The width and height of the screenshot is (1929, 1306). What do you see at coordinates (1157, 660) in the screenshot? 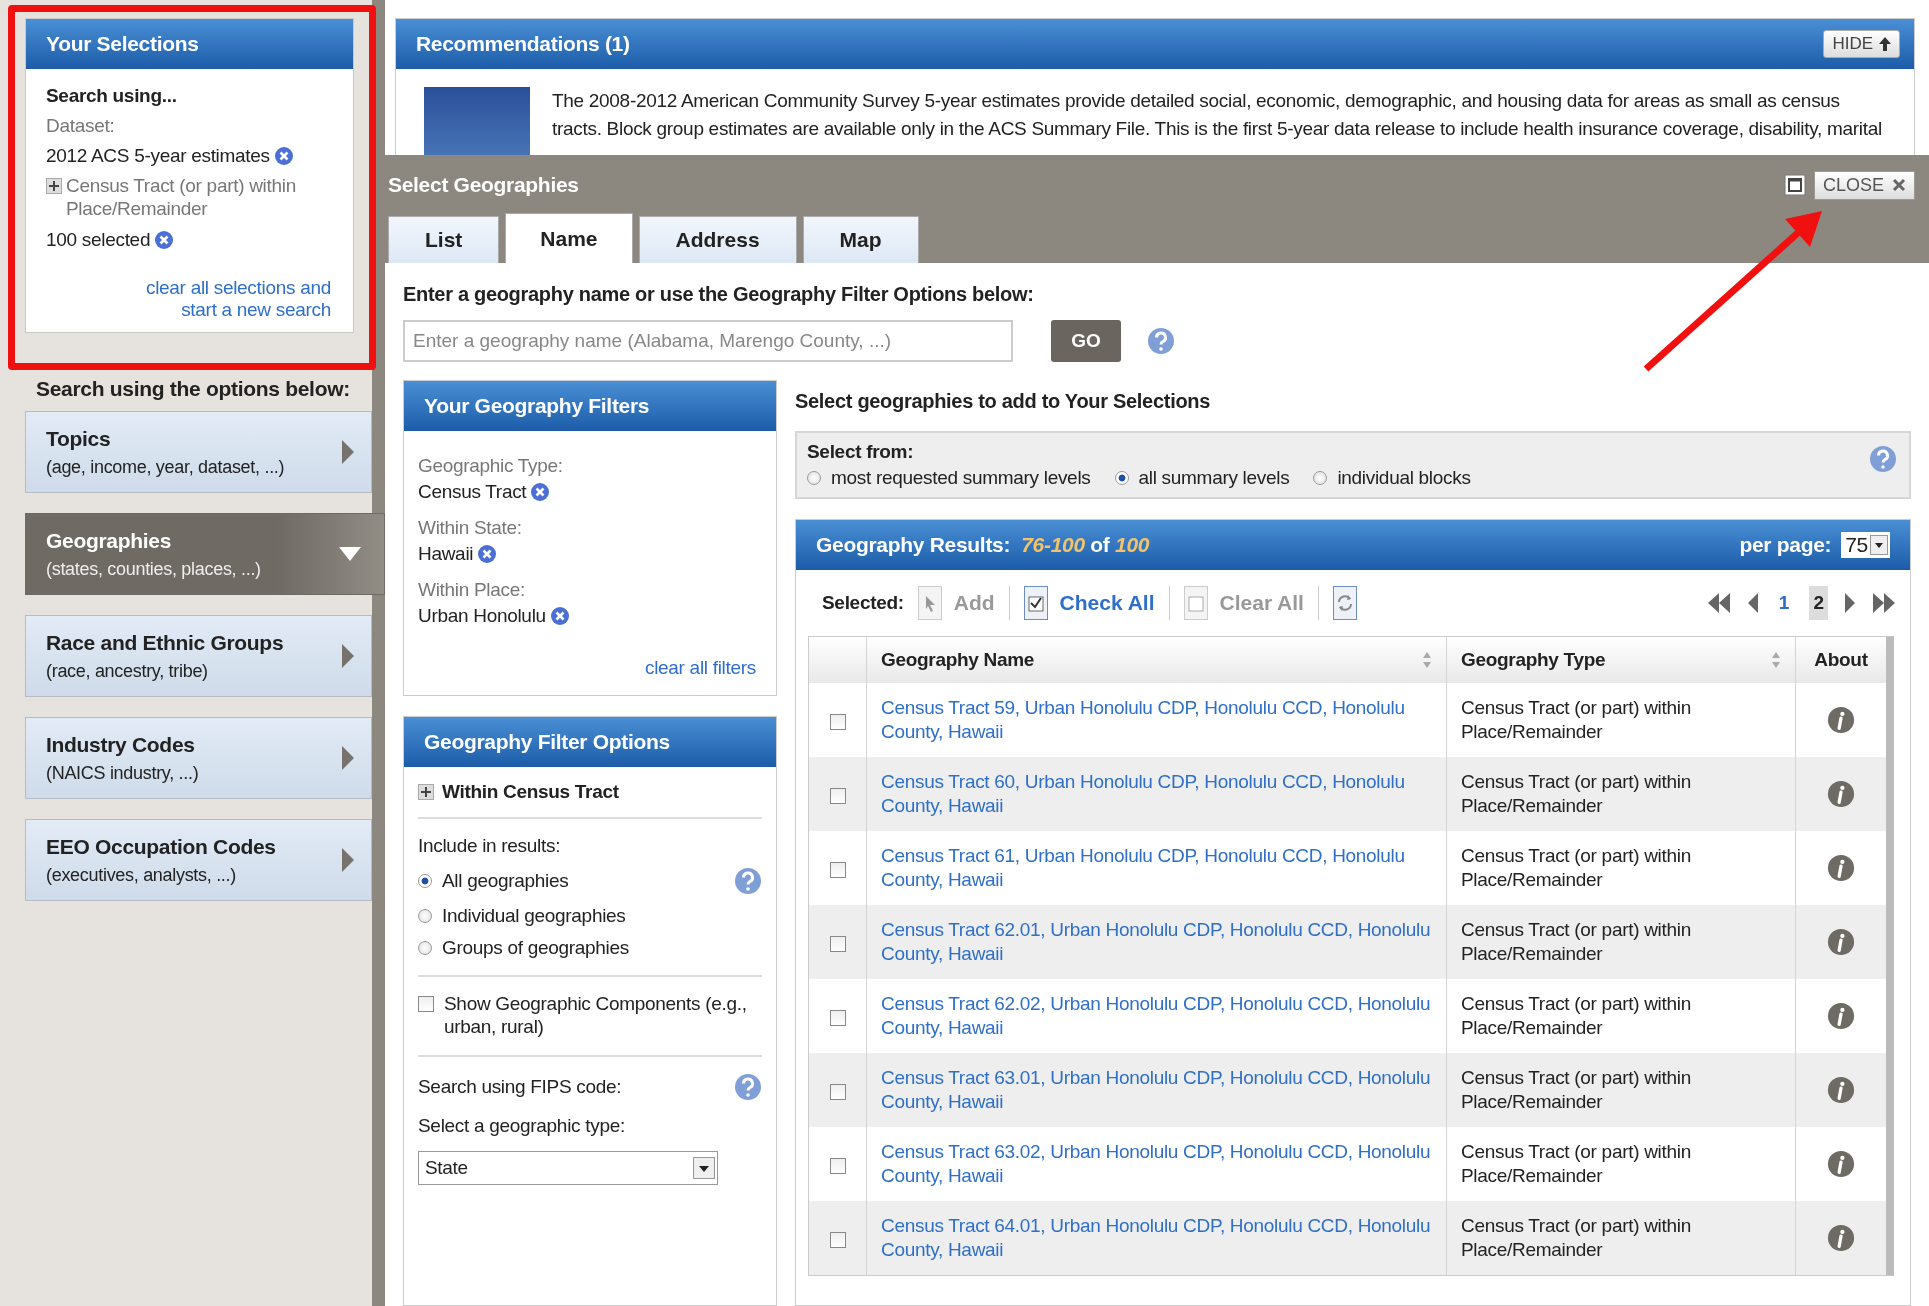
I see `column-header: Geography Name` at bounding box center [1157, 660].